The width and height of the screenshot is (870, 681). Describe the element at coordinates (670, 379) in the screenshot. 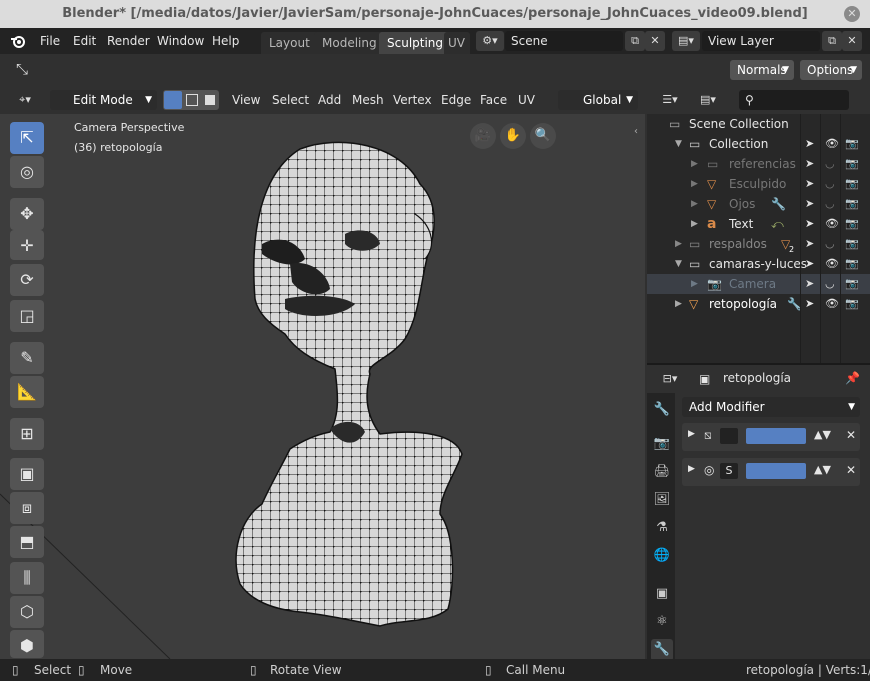

I see `properties-editor-type-icon: ⊟▾` at that location.